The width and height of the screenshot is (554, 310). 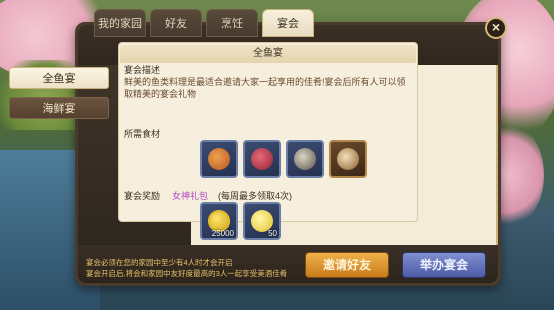 I want to click on description-text: 鲜美的鱼类料理是最适合邀请大家一起享用的佳肴!宴会后所有人可以领取精美的宴会礼物, so click(x=265, y=88).